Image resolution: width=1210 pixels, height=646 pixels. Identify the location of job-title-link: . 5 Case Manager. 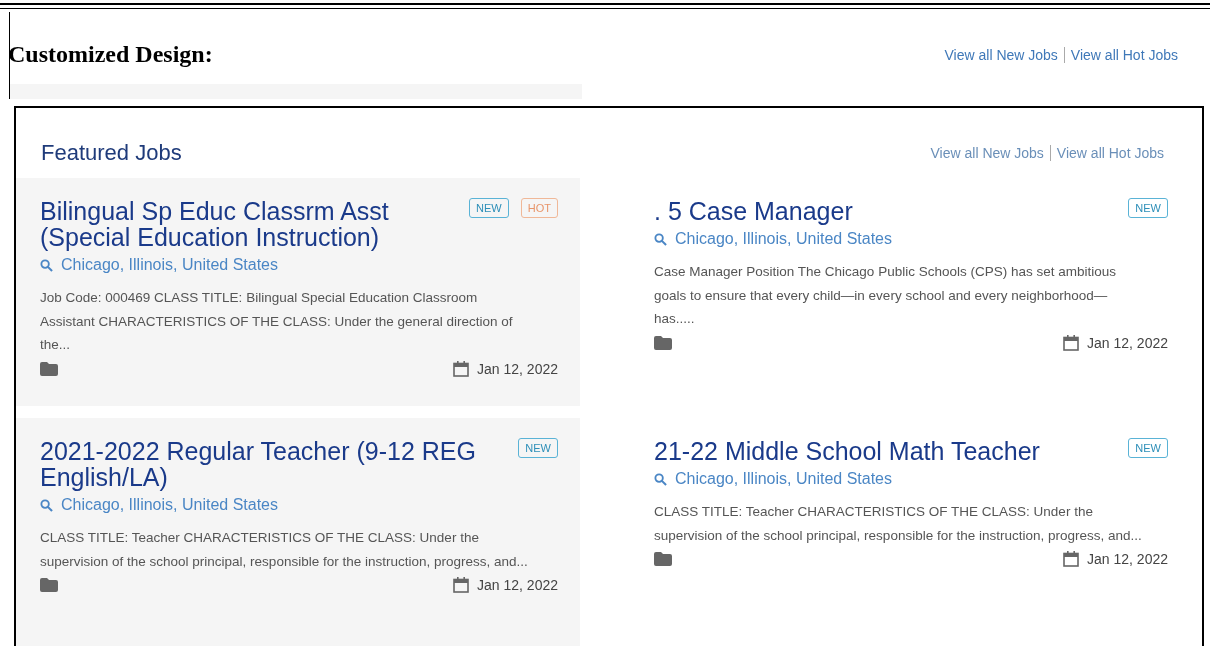
(753, 211).